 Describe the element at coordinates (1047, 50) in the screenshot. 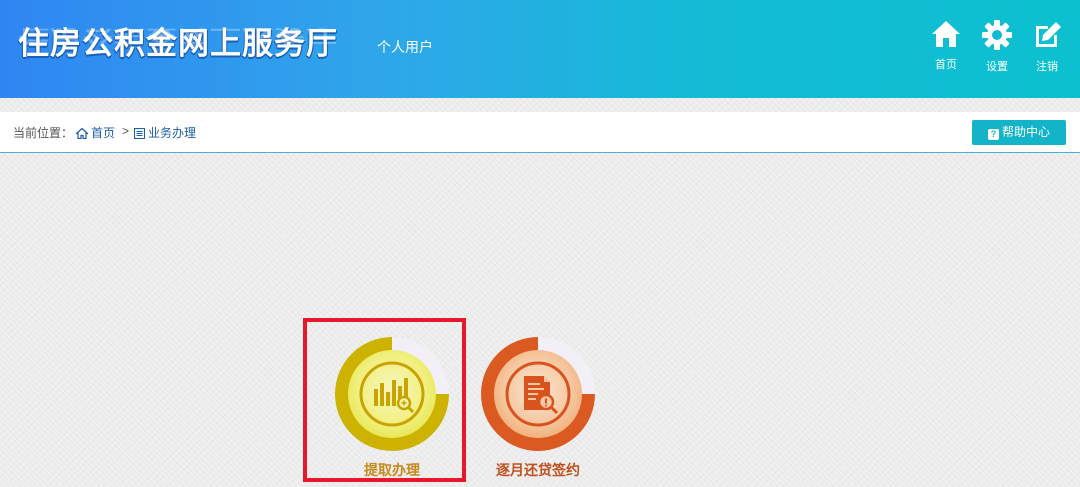

I see `header-logout-button: 注销` at that location.